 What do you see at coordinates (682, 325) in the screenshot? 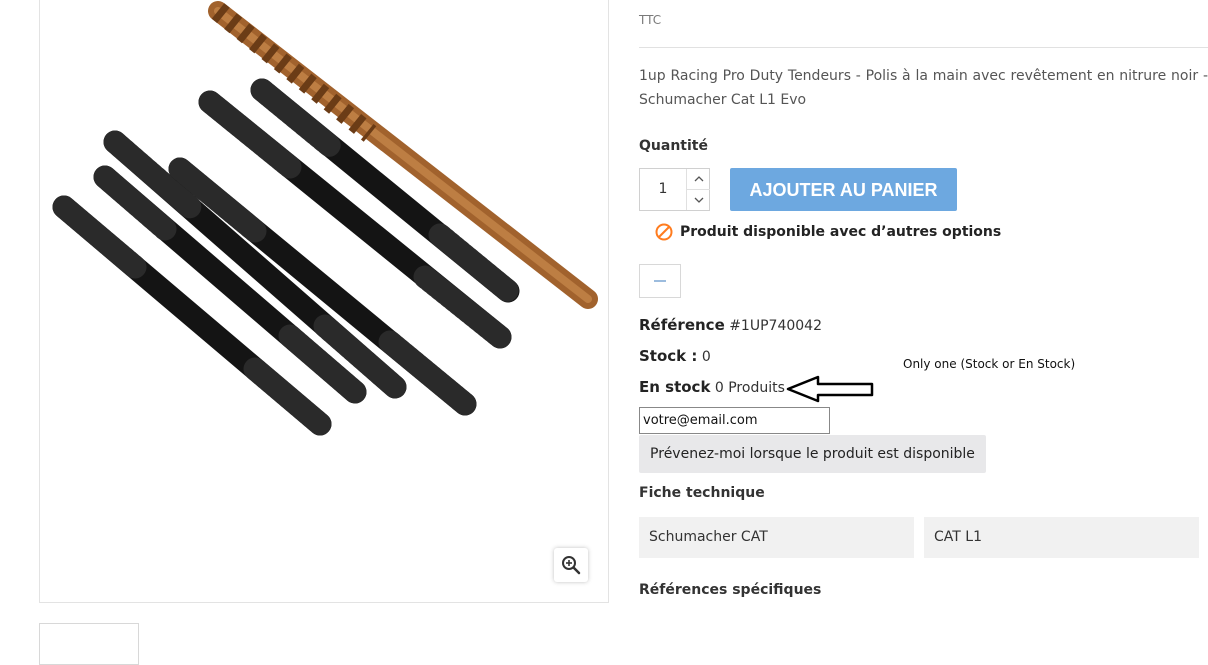
I see `reference-label: Référence` at bounding box center [682, 325].